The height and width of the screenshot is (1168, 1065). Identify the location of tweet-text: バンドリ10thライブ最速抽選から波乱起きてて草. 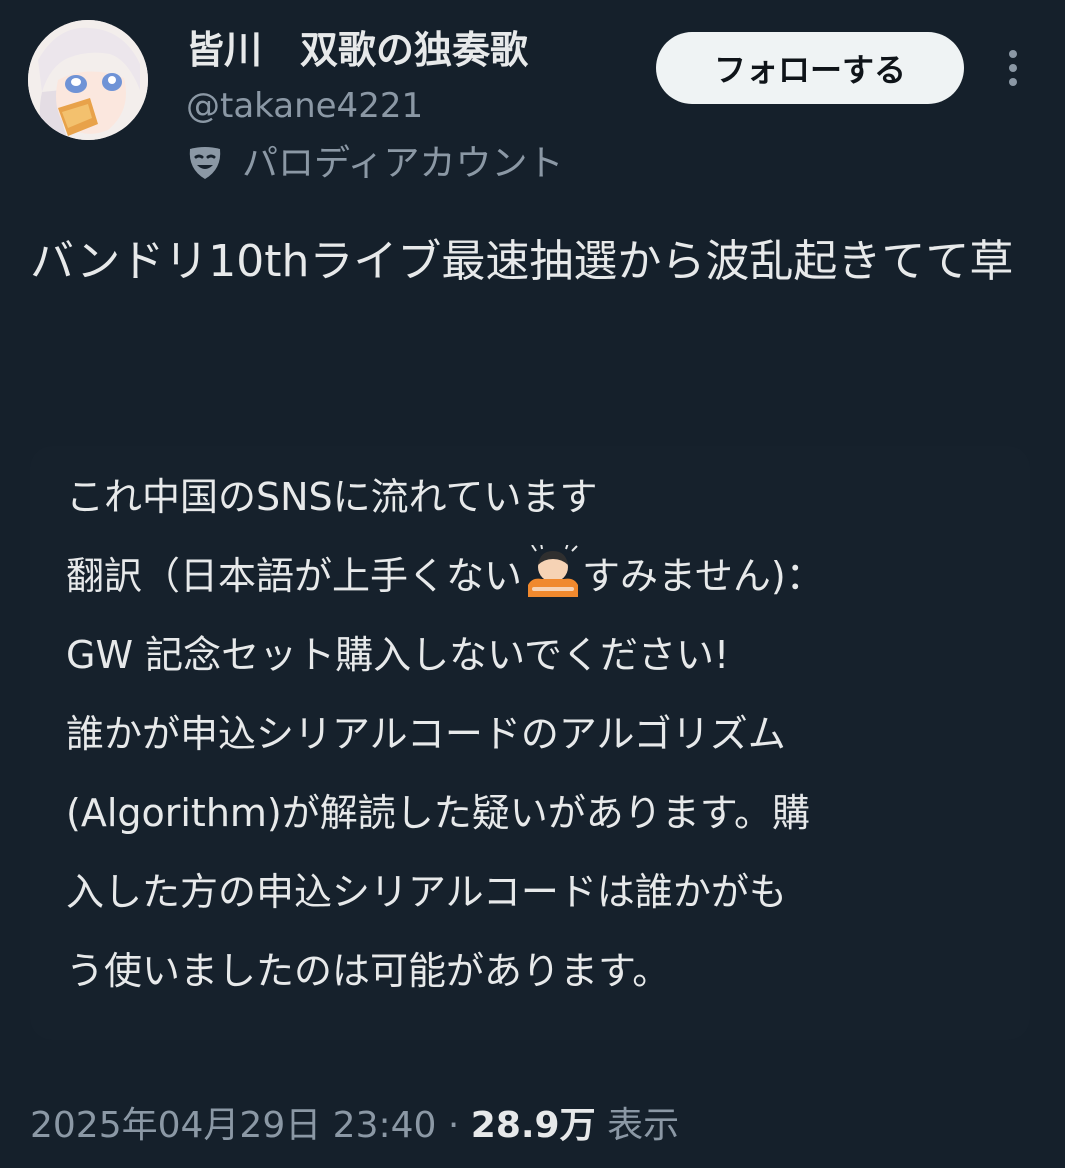
(522, 261).